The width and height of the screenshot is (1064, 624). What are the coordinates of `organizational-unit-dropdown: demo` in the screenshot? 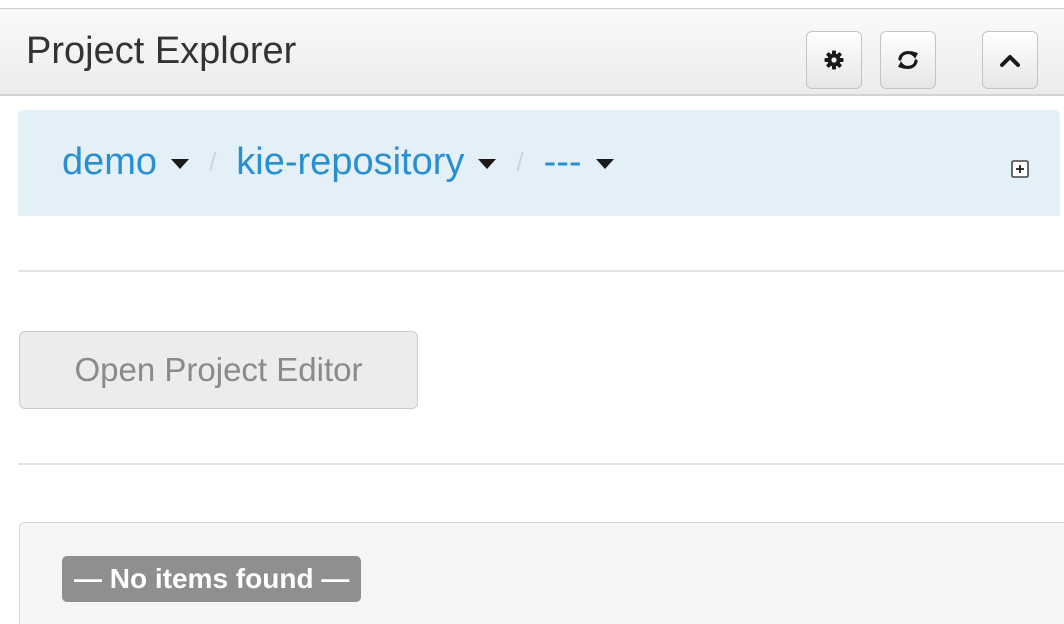 It's located at (126, 162).